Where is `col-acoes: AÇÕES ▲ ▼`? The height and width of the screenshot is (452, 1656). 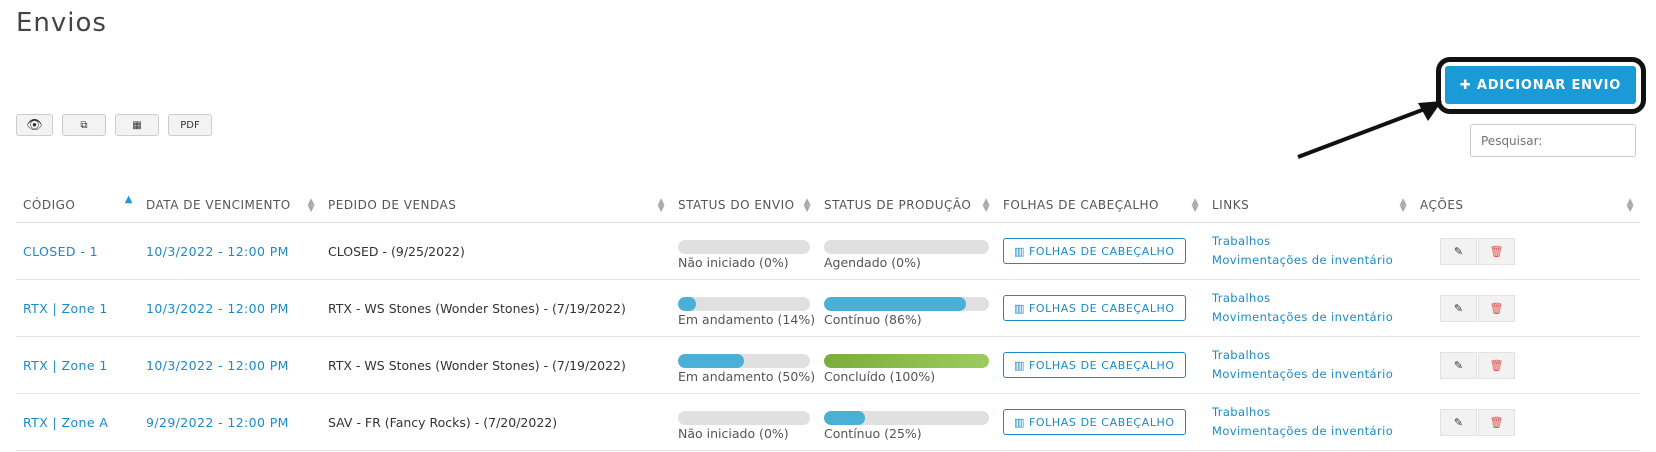 col-acoes: AÇÕES ▲ ▼ is located at coordinates (1526, 205).